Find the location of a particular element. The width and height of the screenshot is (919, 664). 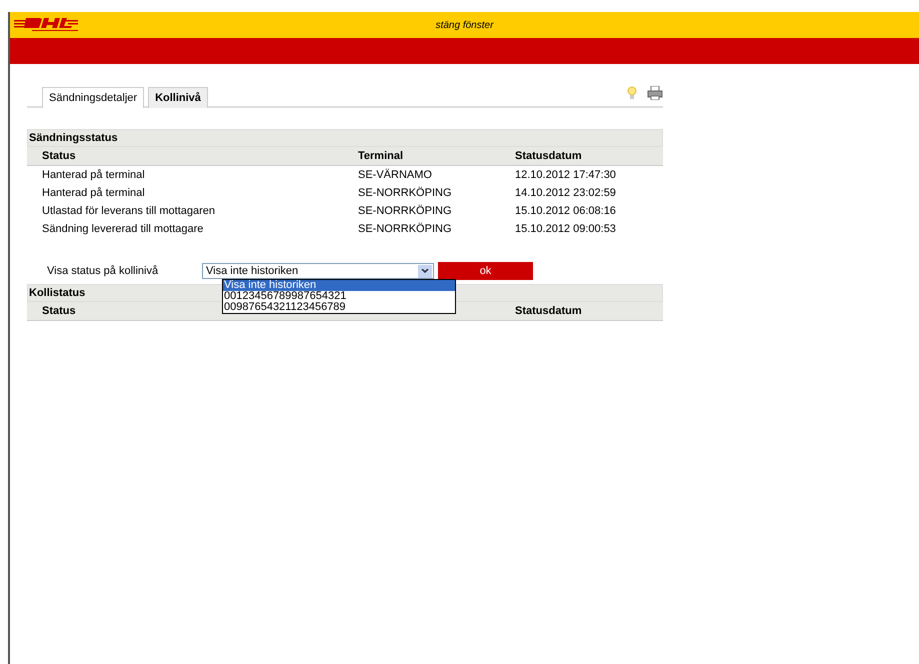

package-dropdown: Visa inte historiken is located at coordinates (318, 271).